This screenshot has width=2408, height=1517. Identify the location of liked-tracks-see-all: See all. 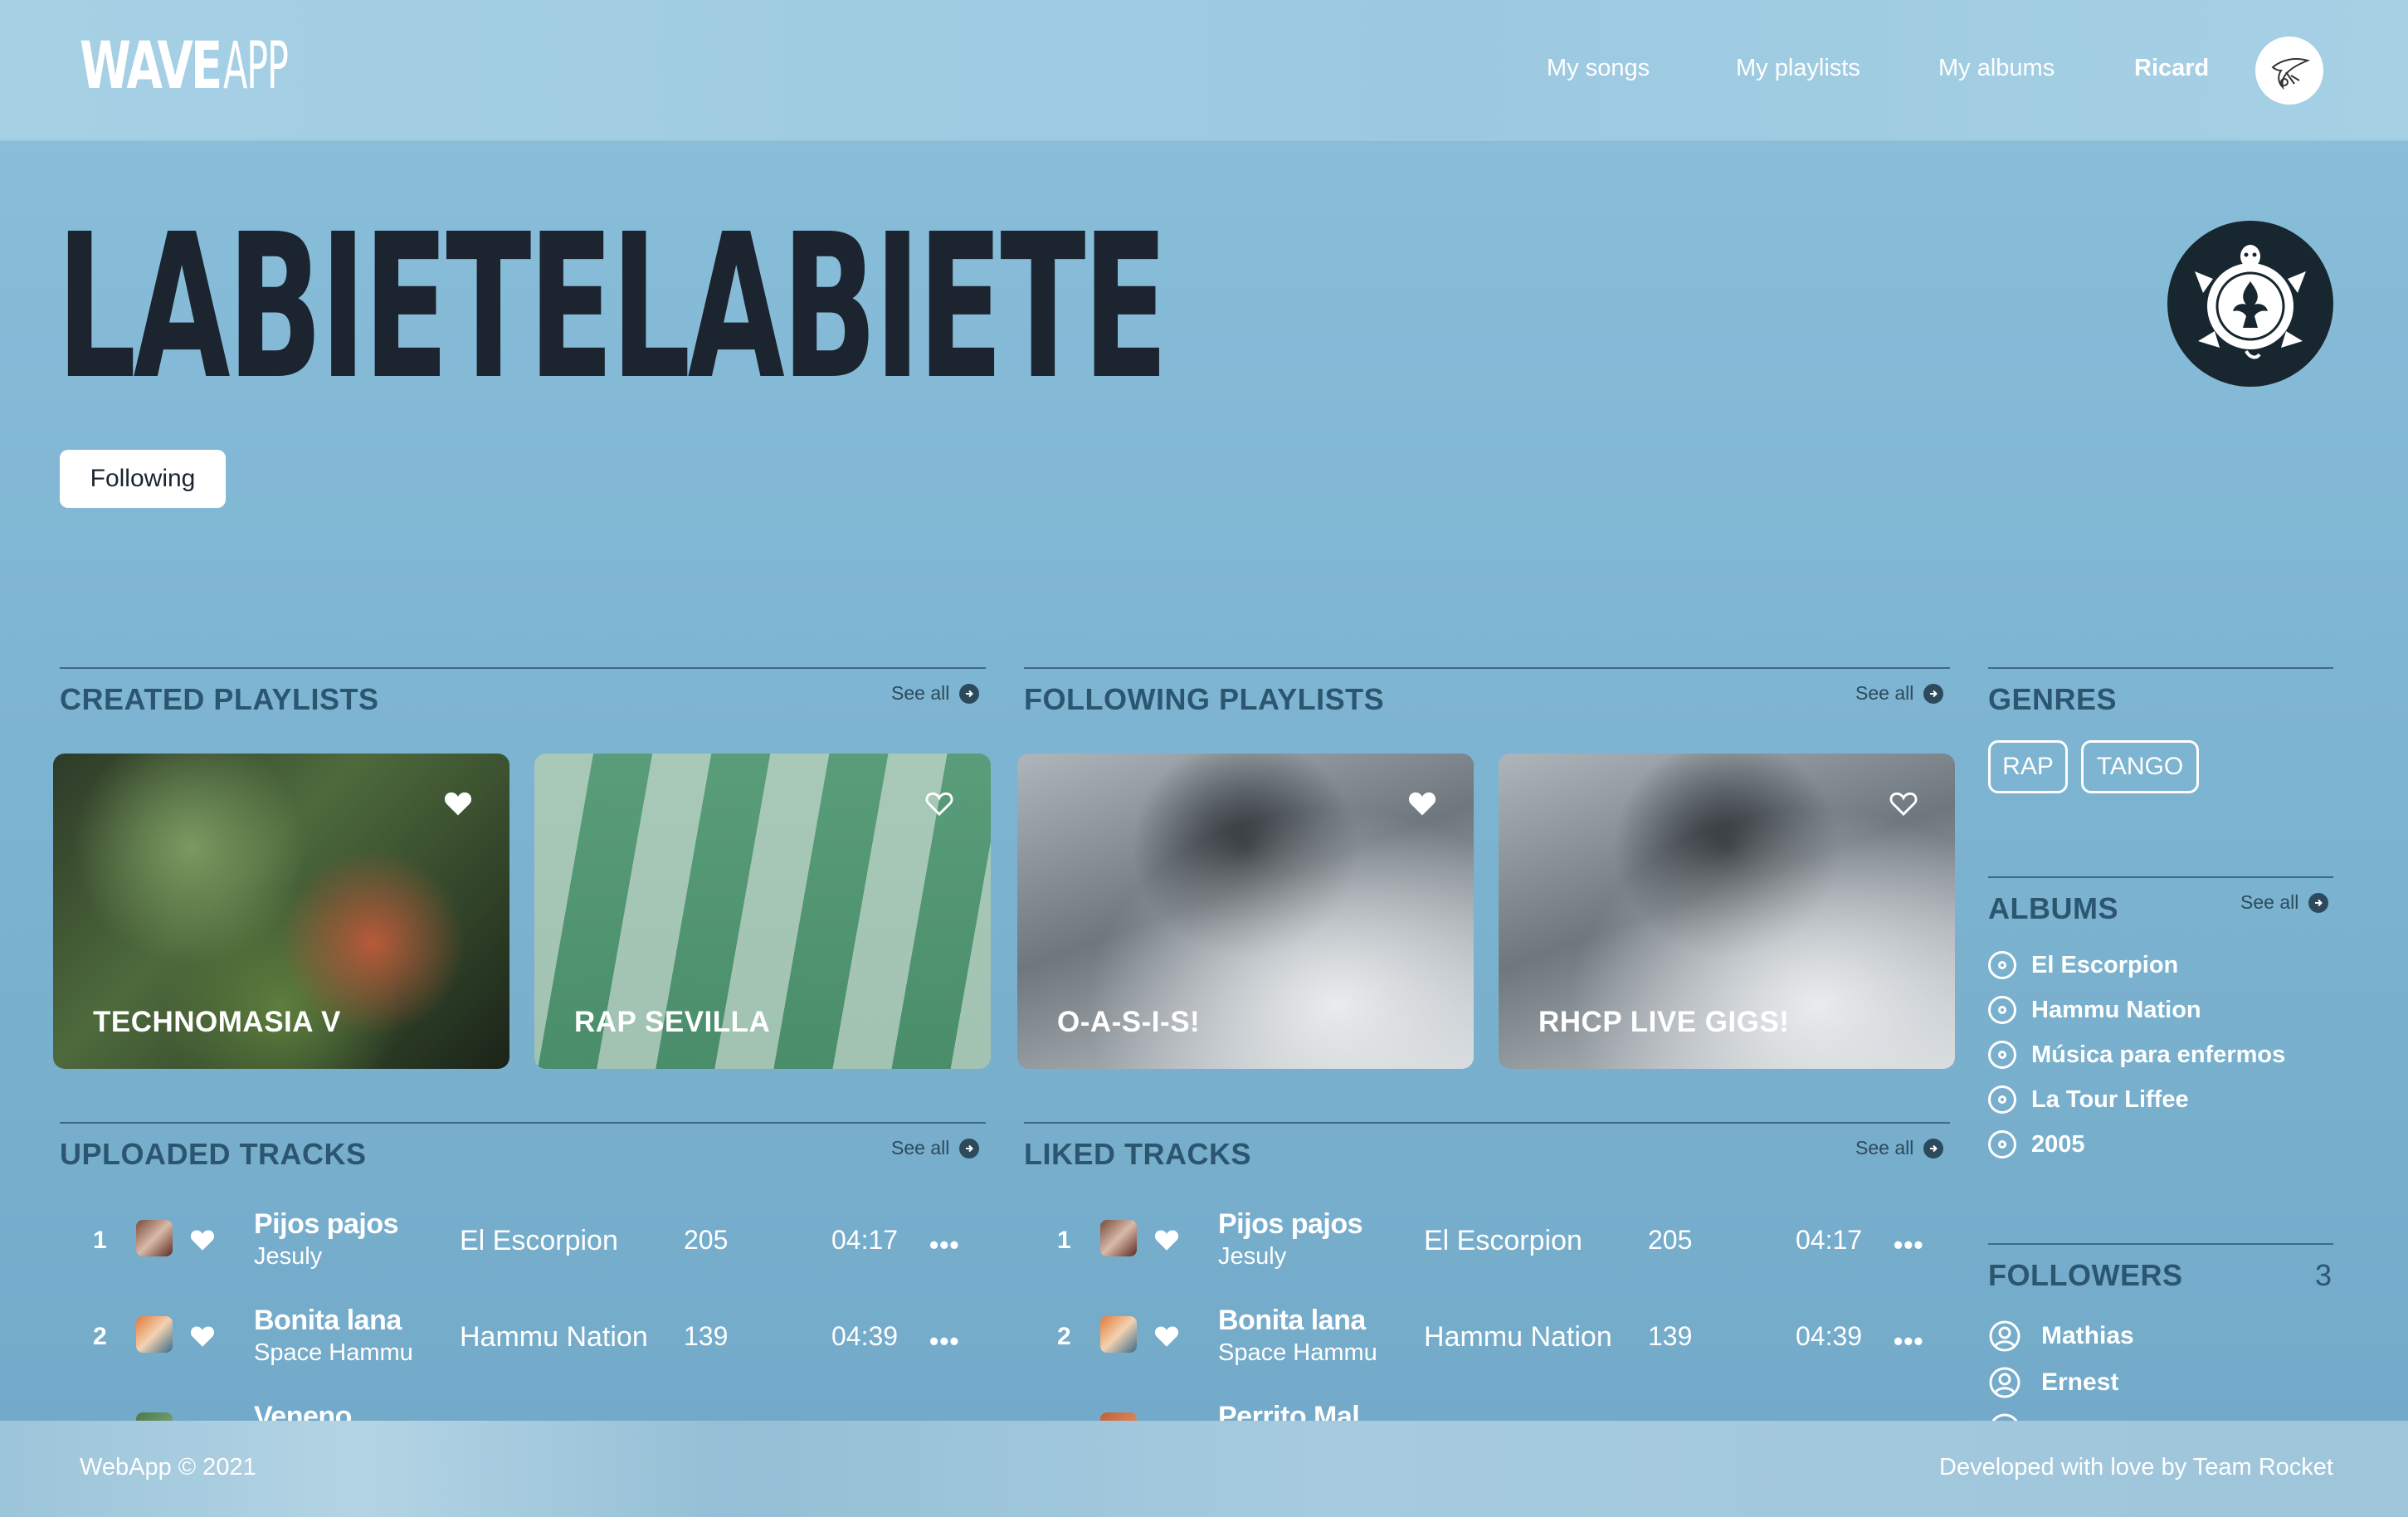
(1899, 1148).